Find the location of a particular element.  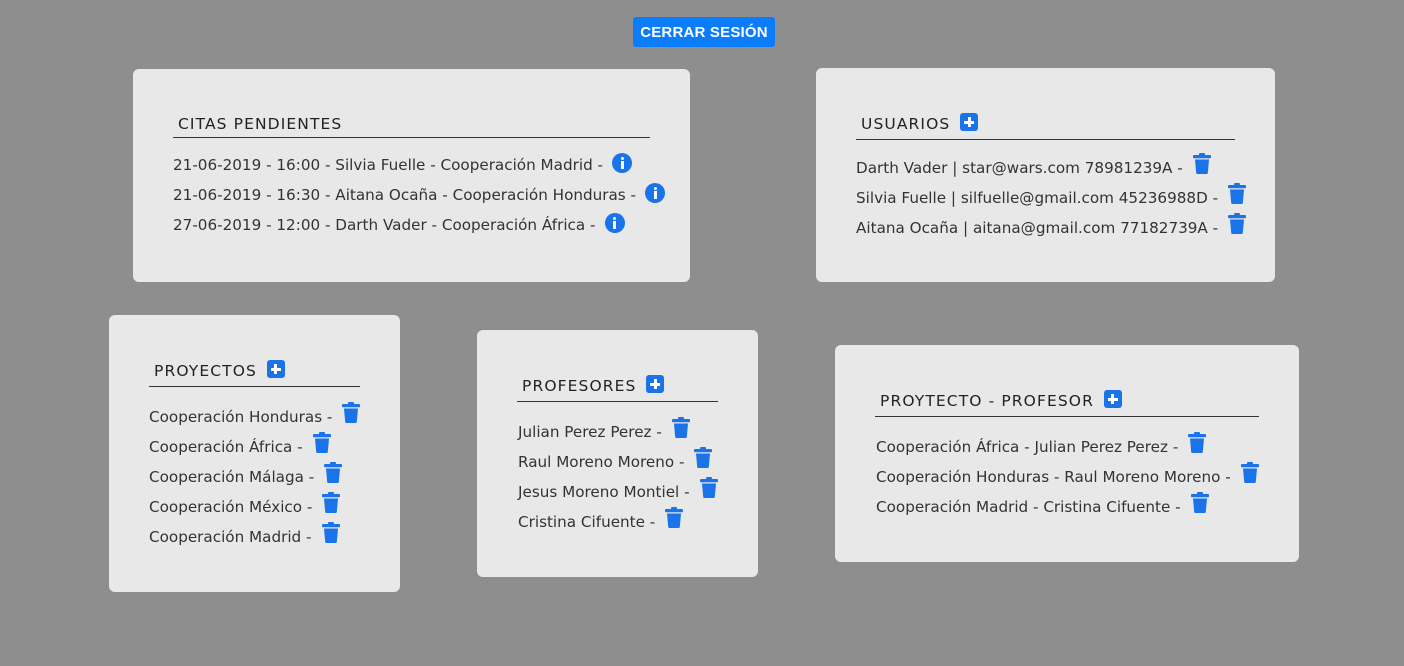

profesor-text: Jesus Moreno Montiel - is located at coordinates (604, 491).